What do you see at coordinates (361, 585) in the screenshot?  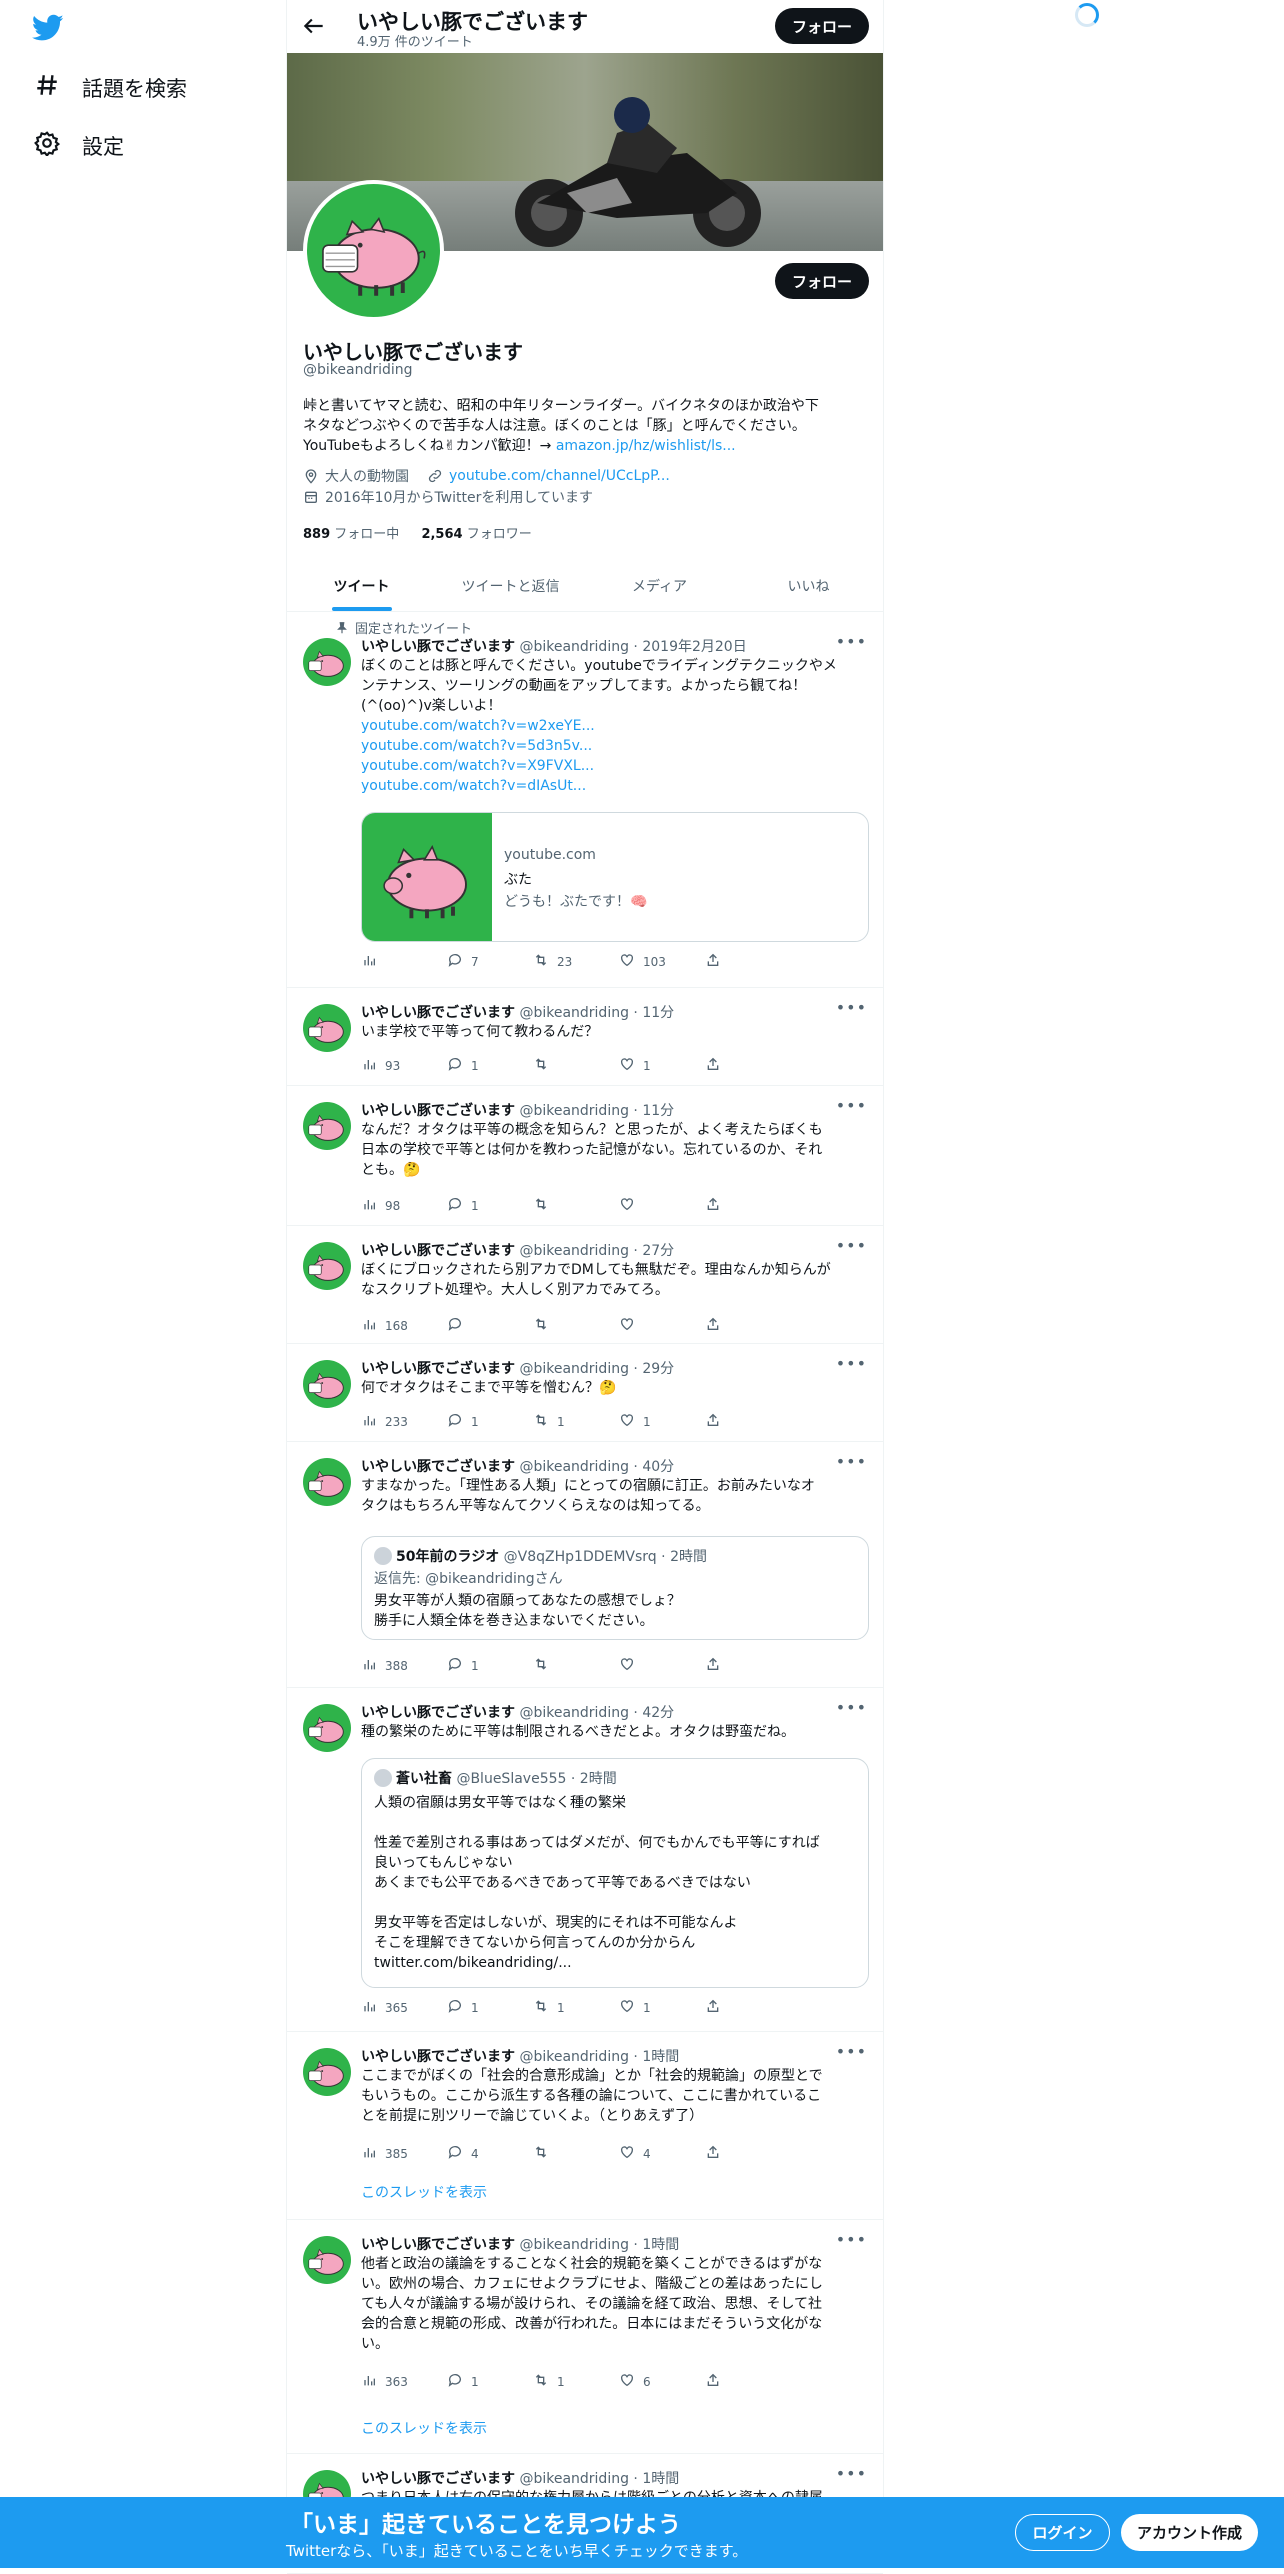 I see `tab-tweets: ツイート` at bounding box center [361, 585].